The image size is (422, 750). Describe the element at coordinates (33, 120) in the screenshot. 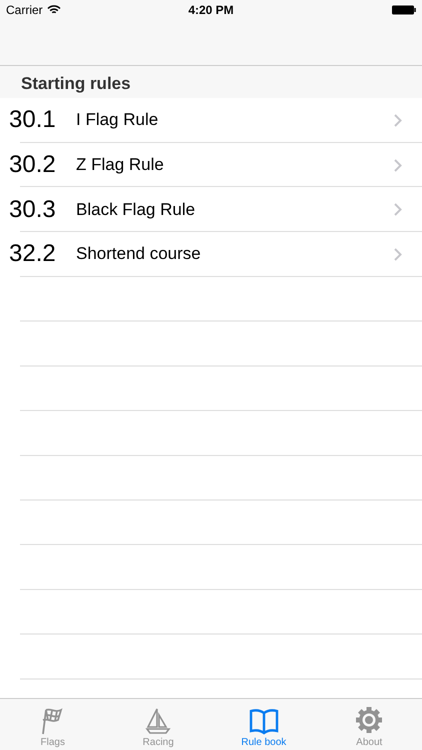

I see `rule-number: 30.1` at that location.